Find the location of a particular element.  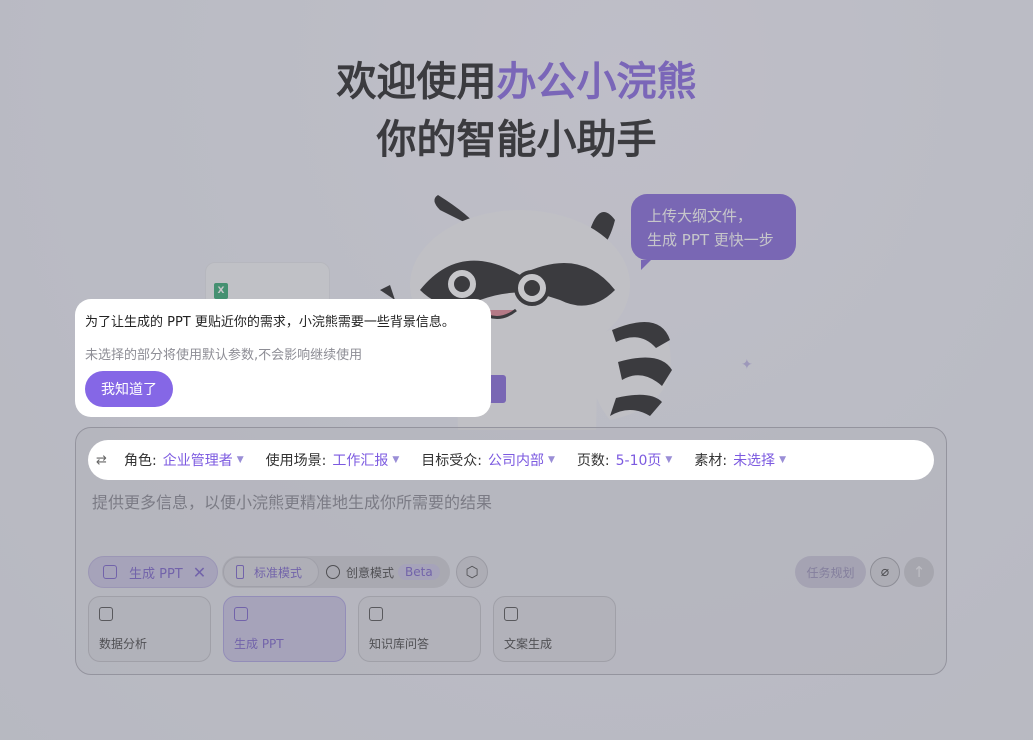

tooltip-message: 为了让生成的 PPT 更贴近你的需求，小浣熊需要一些背景信息。 is located at coordinates (270, 322).